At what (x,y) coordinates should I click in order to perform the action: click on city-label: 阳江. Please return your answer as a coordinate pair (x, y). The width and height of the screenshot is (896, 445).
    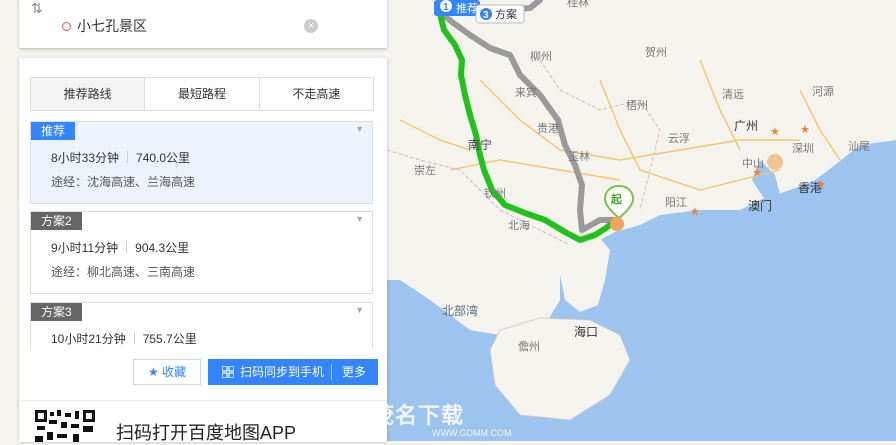
    Looking at the image, I should click on (676, 202).